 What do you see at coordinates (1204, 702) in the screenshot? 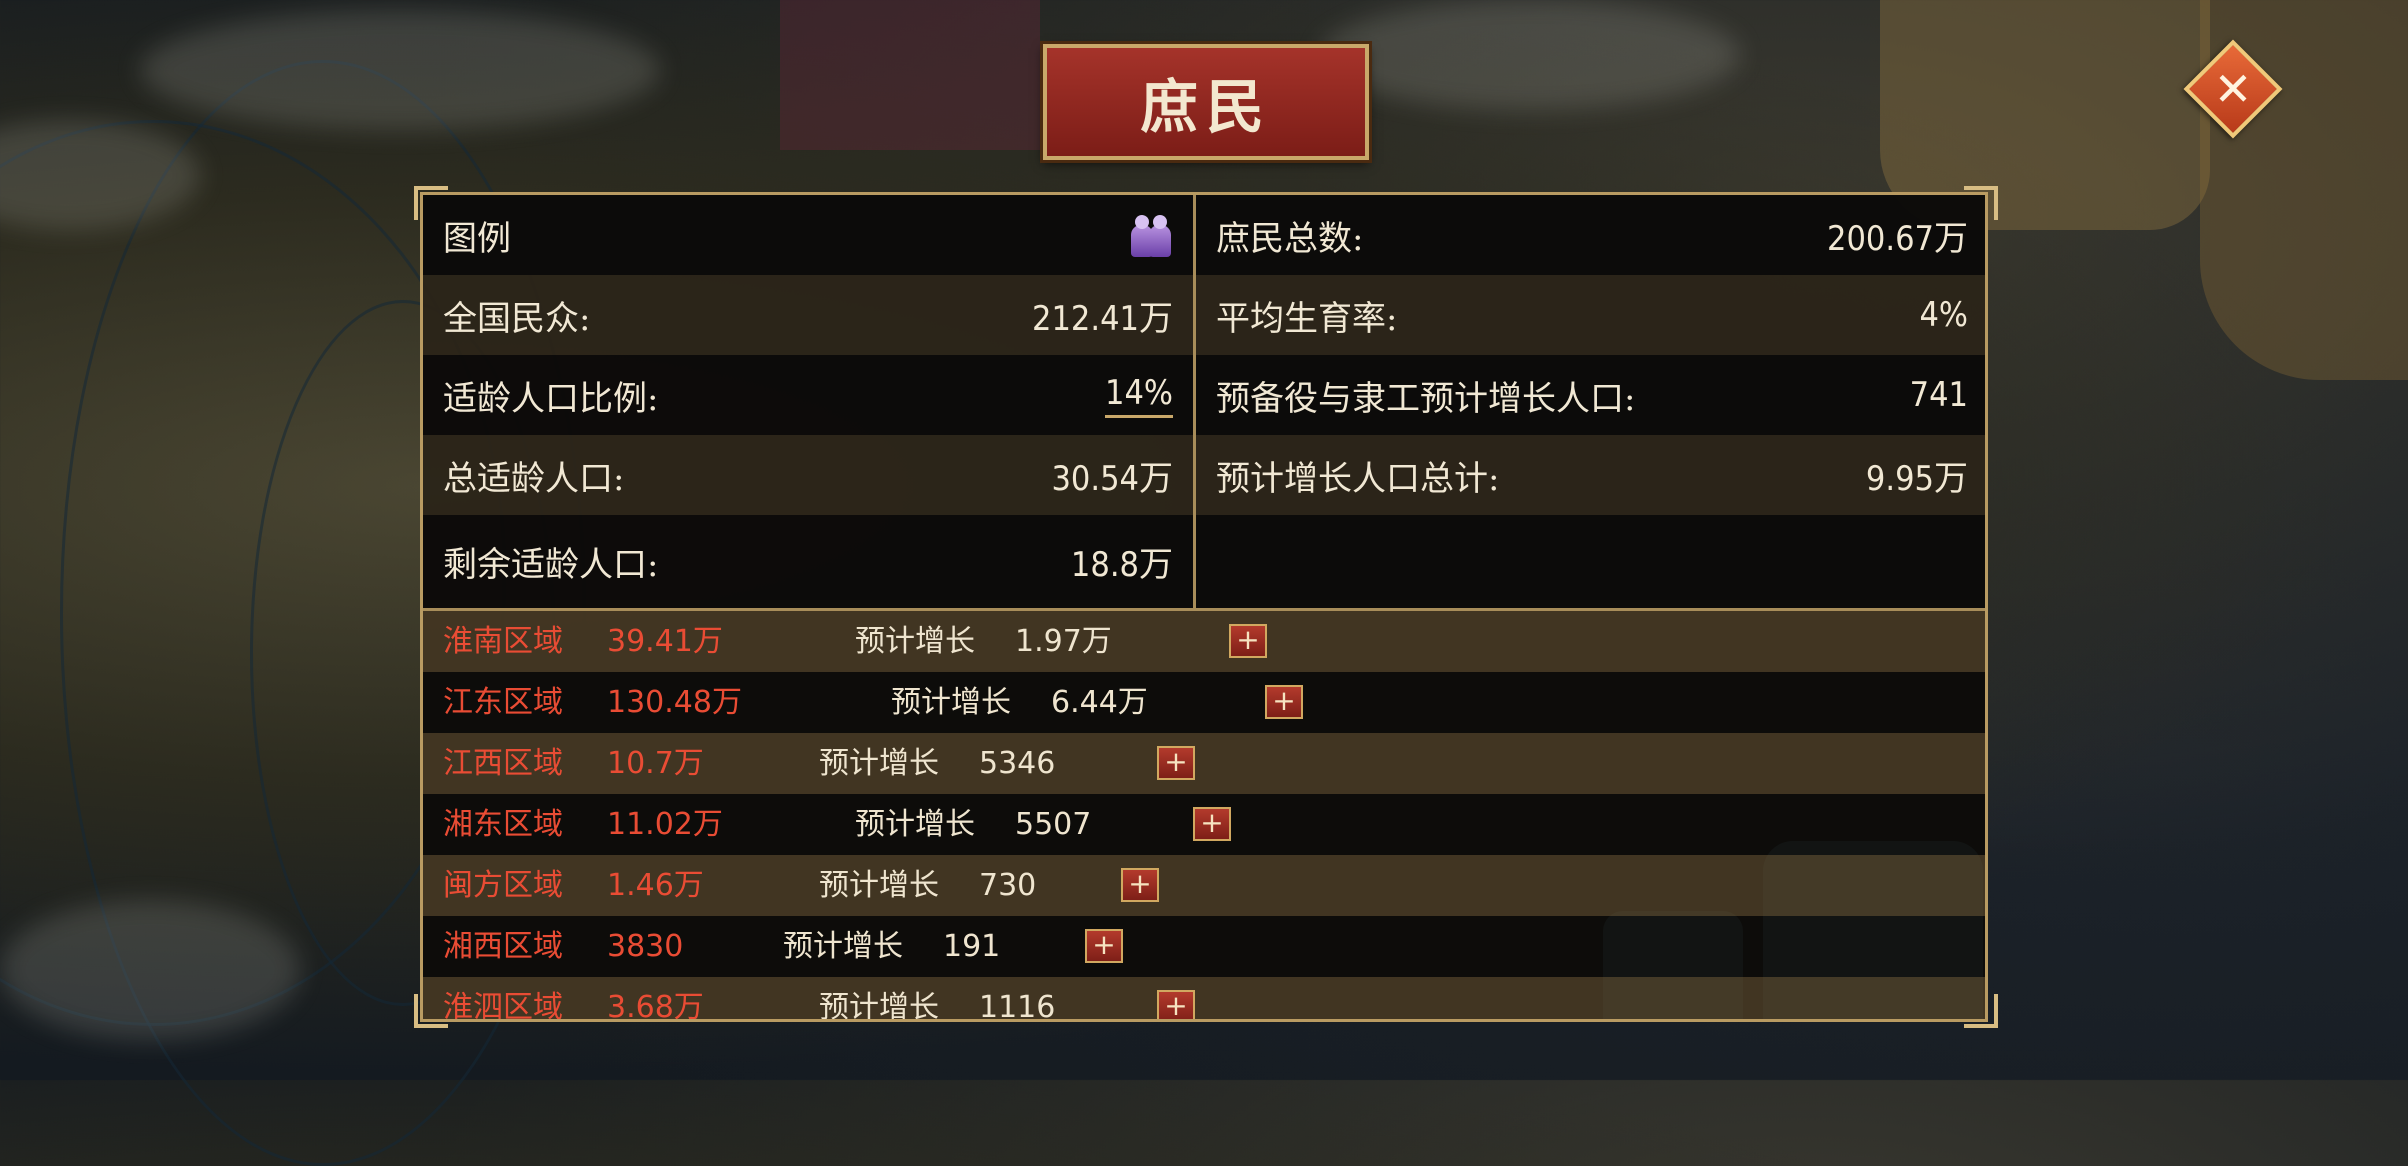
I see `region-row: 江东区域 130.48万 预计增长 6.44万 +` at bounding box center [1204, 702].